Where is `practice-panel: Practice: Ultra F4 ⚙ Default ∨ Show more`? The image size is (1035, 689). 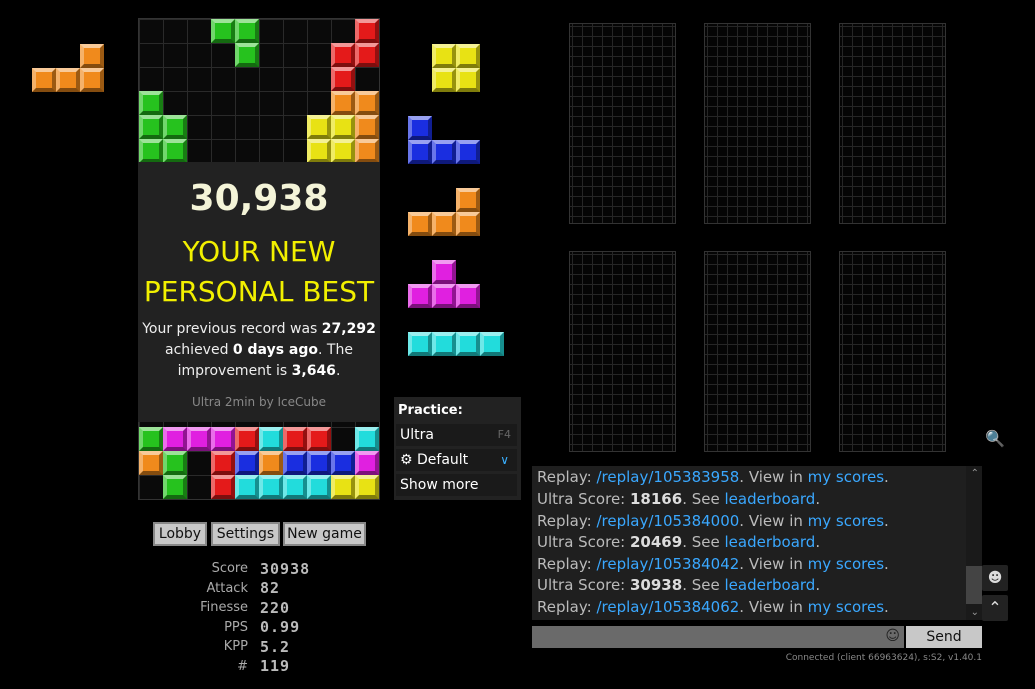
practice-panel: Practice: Ultra F4 ⚙ Default ∨ Show more is located at coordinates (457, 448).